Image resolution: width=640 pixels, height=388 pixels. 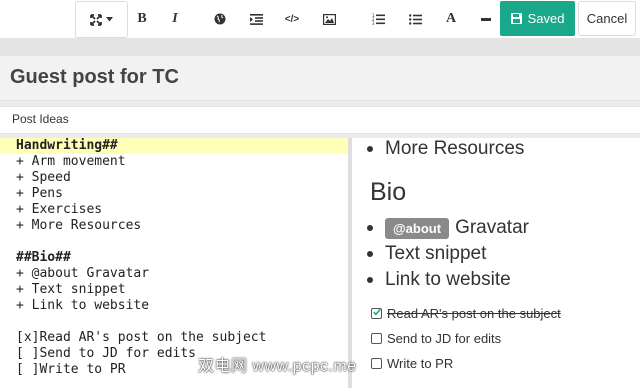 What do you see at coordinates (455, 148) in the screenshot?
I see `preview-list-item-text: More Resources` at bounding box center [455, 148].